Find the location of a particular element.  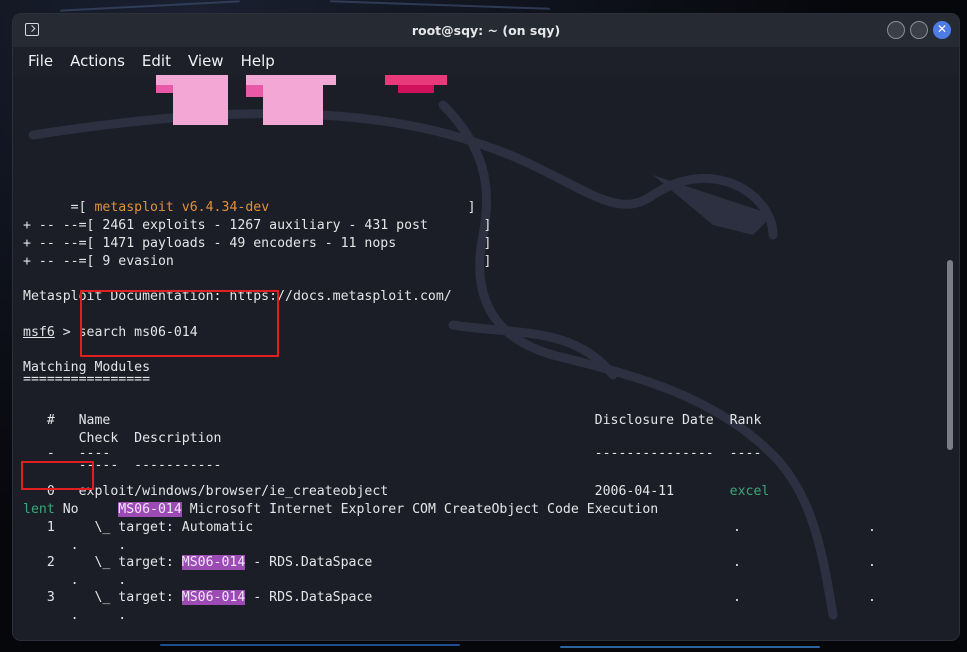

table-row: 1 \_ target: Automatic. . is located at coordinates (449, 528).